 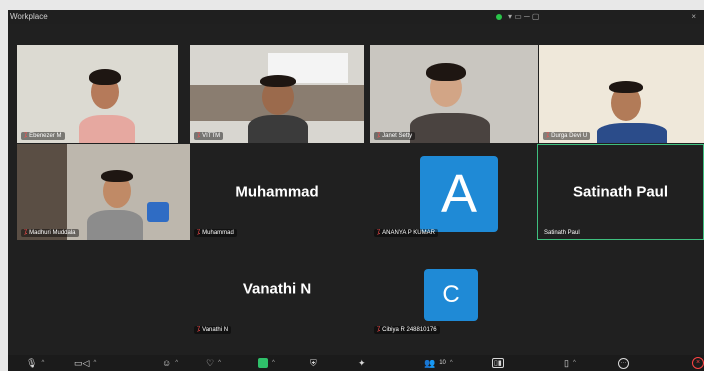 What do you see at coordinates (406, 233) in the screenshot?
I see `participant-name-label: ⁒ ANANYA P KUMAR` at bounding box center [406, 233].